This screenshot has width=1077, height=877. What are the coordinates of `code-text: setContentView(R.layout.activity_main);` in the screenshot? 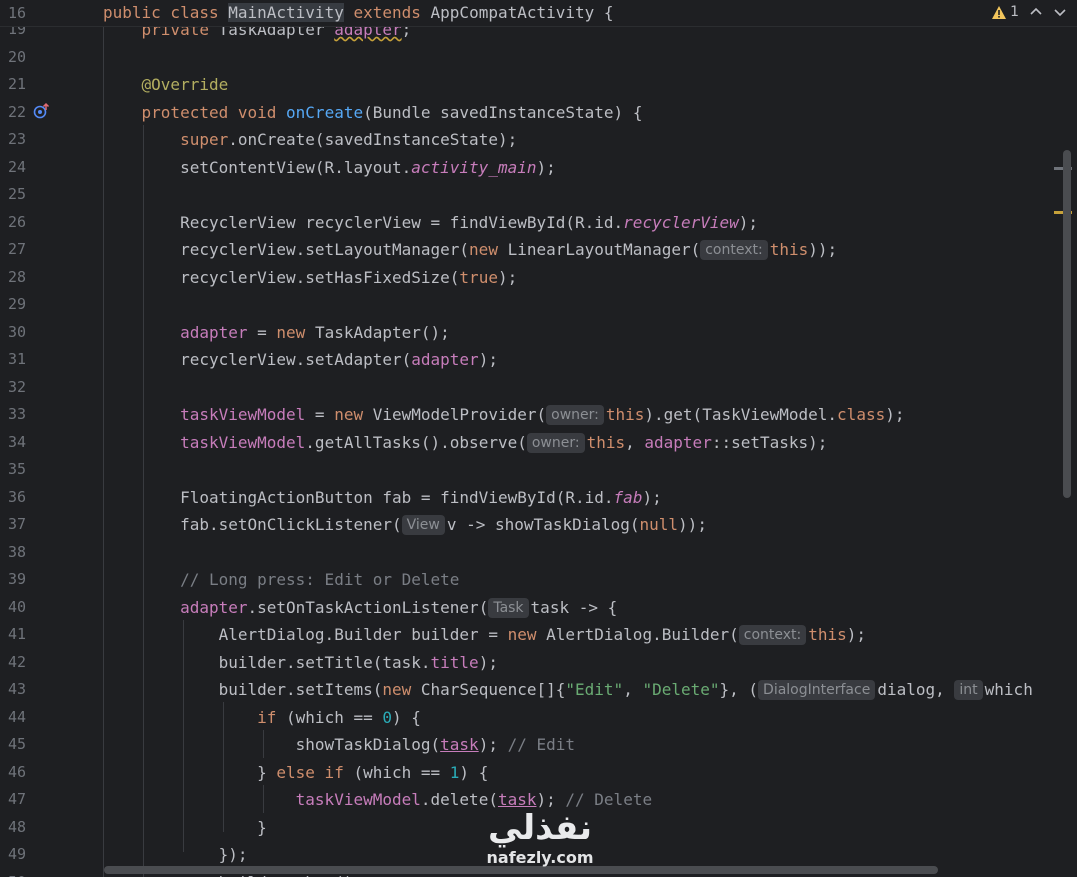 It's located at (329, 168).